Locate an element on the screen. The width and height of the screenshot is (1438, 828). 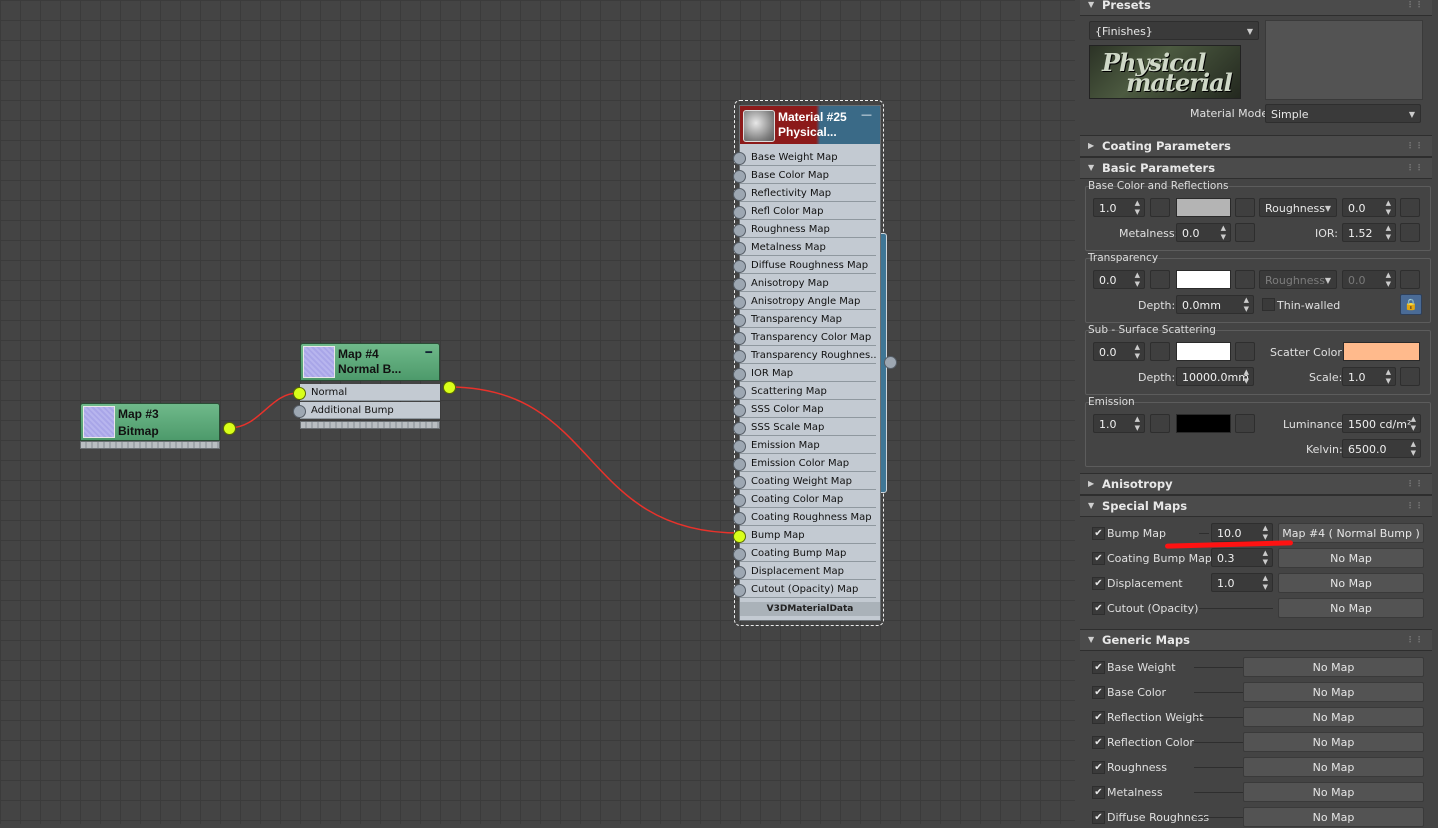
rollout-special-maps: ▼ Special Maps ⋮⋮ is located at coordinates (1256, 506).